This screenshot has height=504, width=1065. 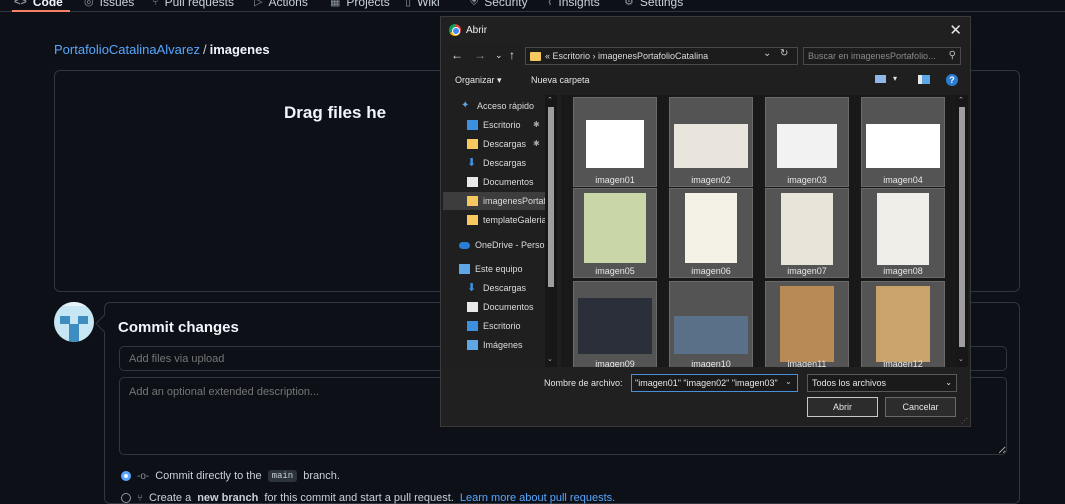 I want to click on files-scrollbar: ⌃ ⌄, so click(x=962, y=231).